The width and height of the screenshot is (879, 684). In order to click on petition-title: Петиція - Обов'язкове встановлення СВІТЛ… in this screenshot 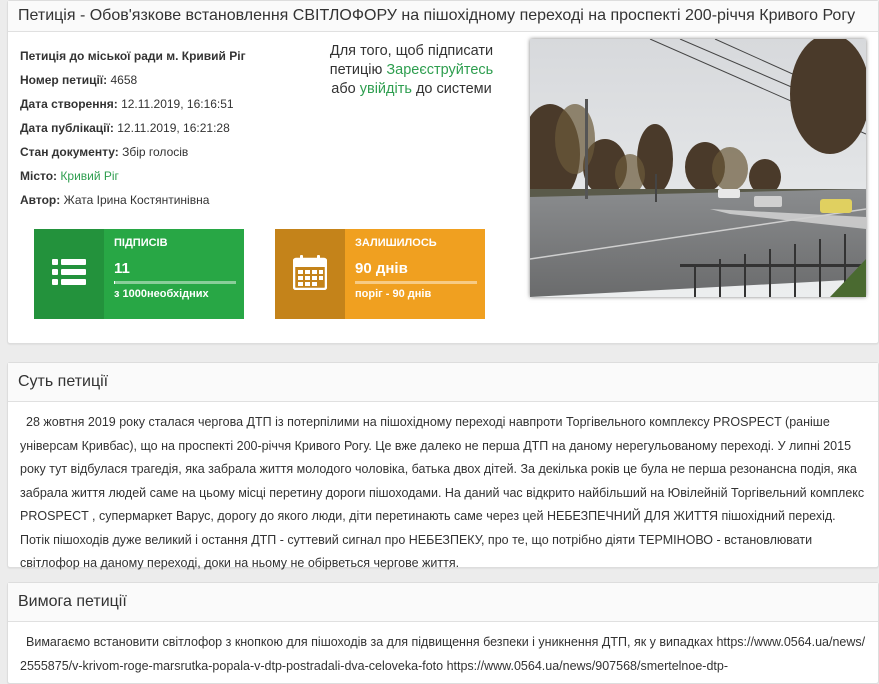, I will do `click(443, 16)`.